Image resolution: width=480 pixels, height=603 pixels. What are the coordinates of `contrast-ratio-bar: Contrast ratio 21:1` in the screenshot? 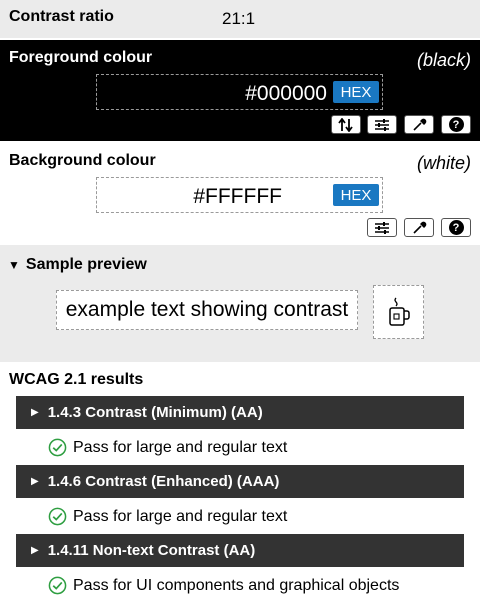 It's located at (240, 19).